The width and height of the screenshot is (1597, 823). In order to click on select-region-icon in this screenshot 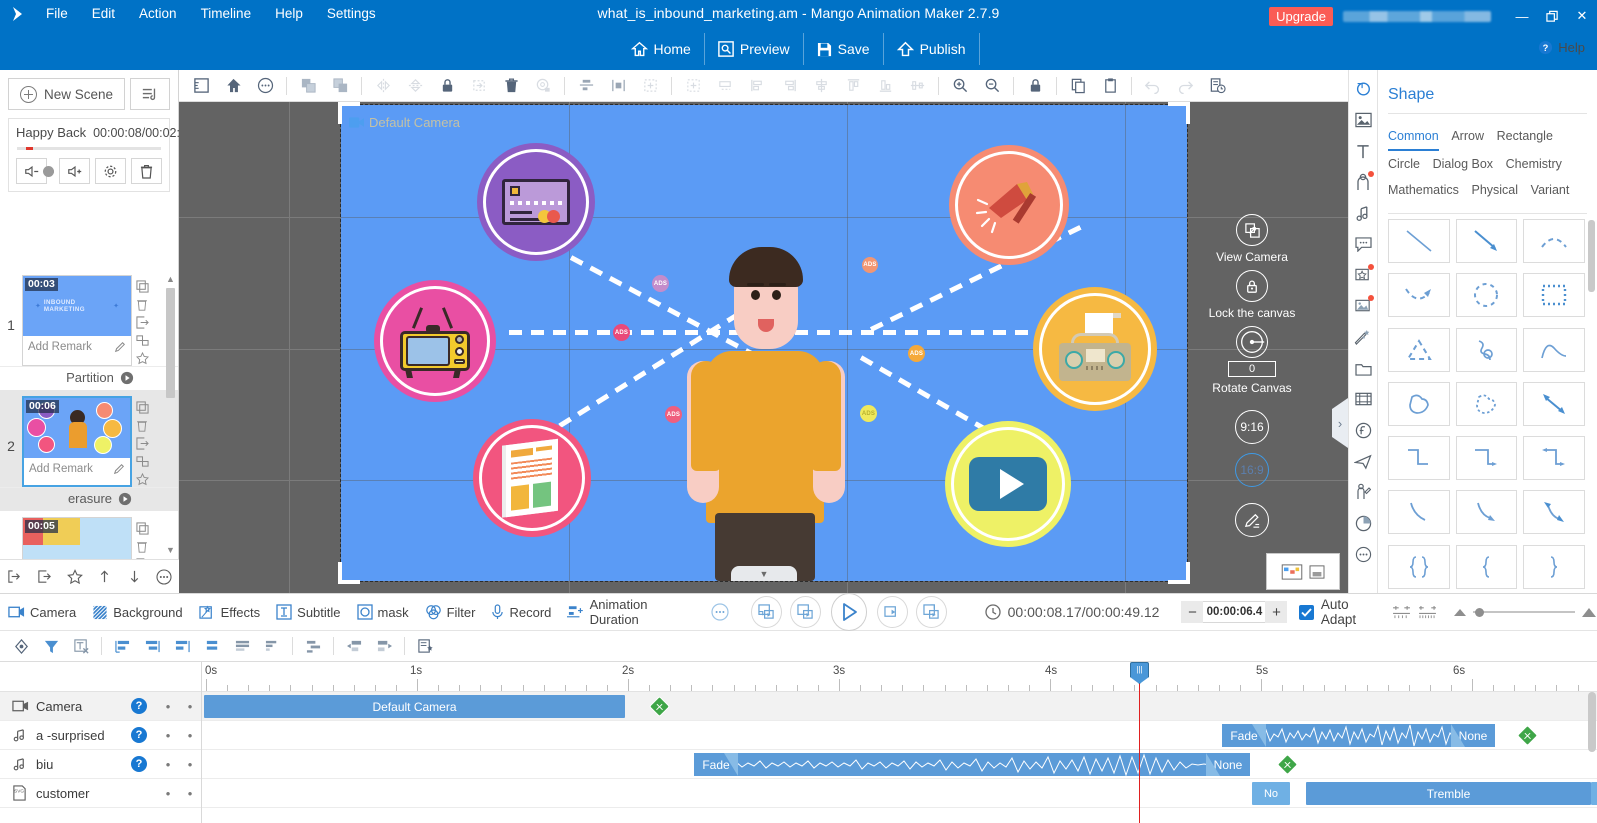, I will do `click(650, 86)`.